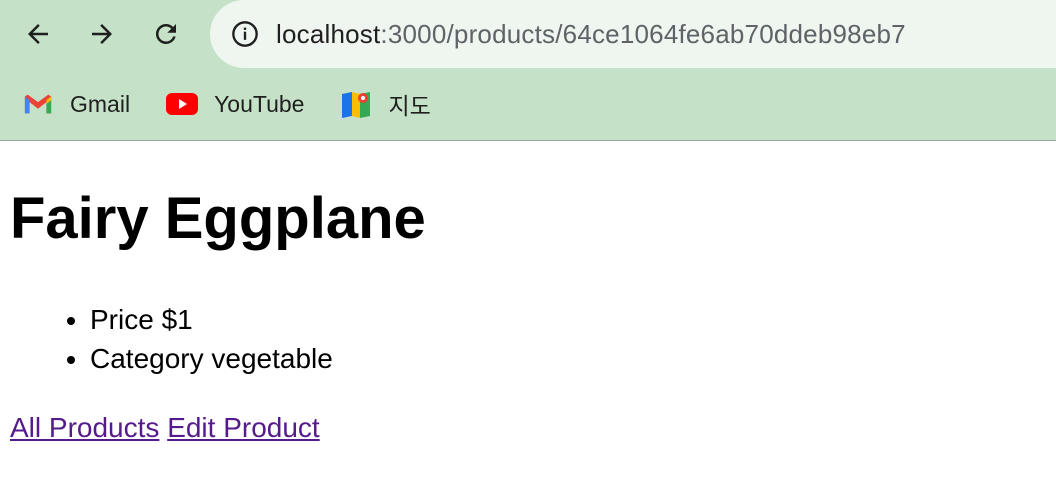 Image resolution: width=1056 pixels, height=486 pixels. I want to click on arrow-left-icon, so click(38, 34).